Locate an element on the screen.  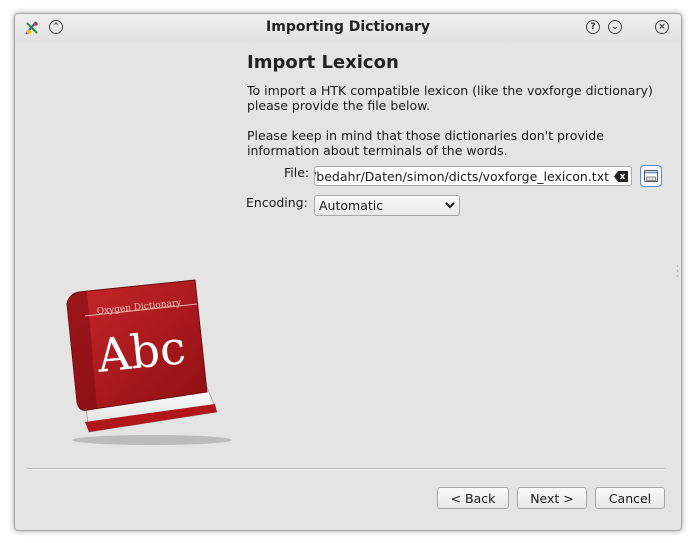
chevron-down-icon is located at coordinates (450, 205).